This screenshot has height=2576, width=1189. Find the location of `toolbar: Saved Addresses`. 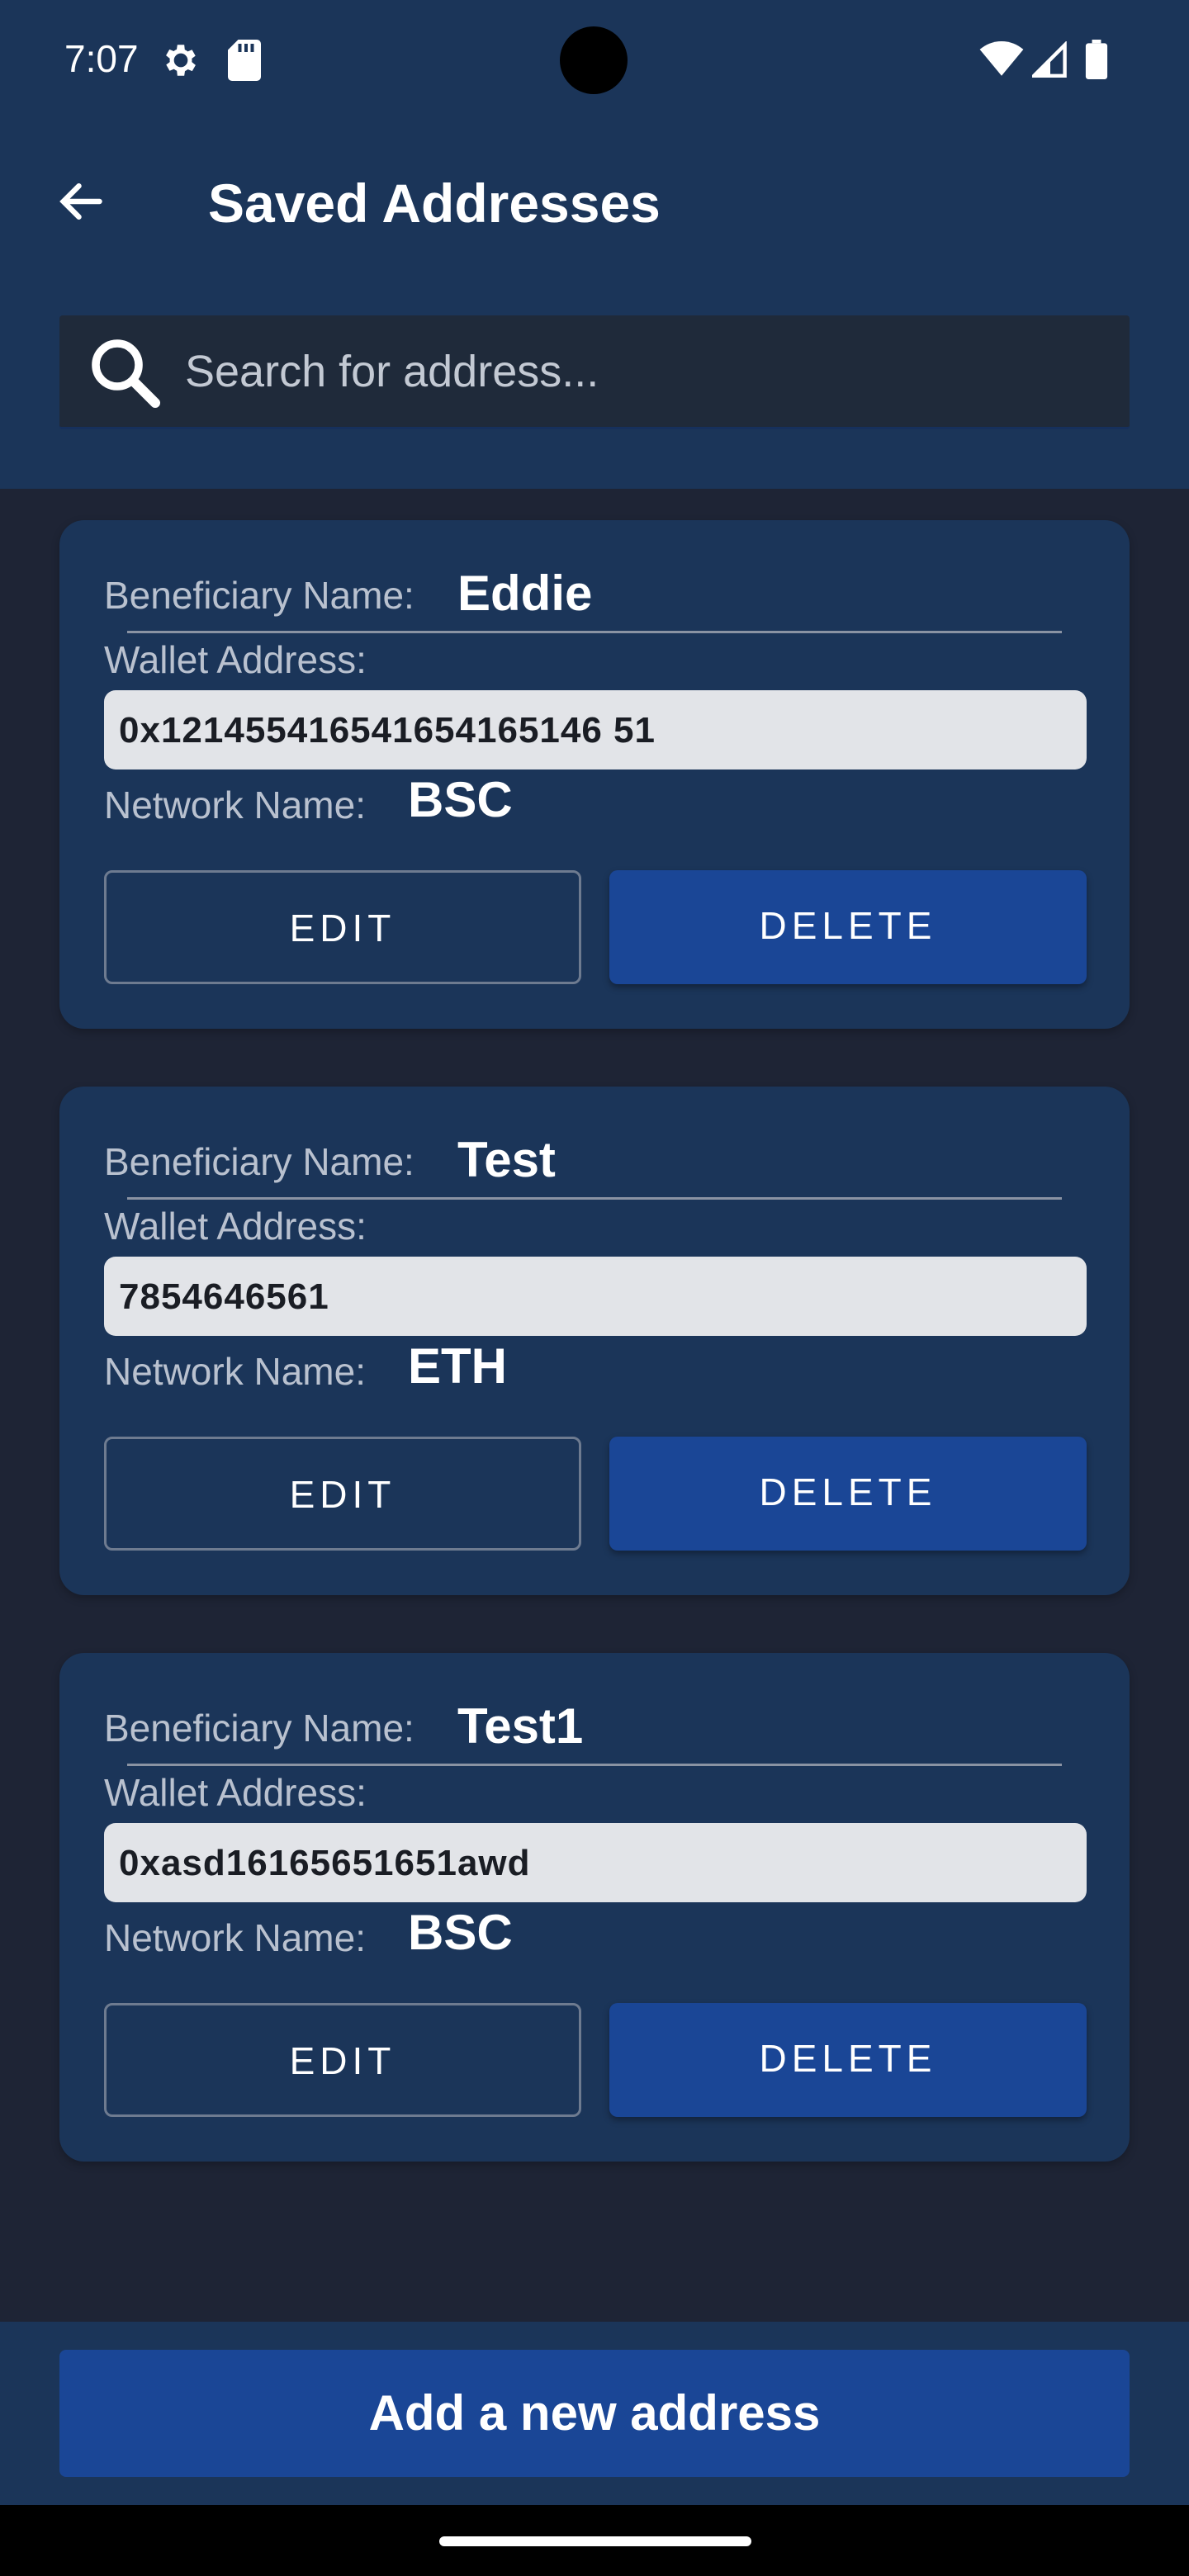

toolbar: Saved Addresses is located at coordinates (594, 201).